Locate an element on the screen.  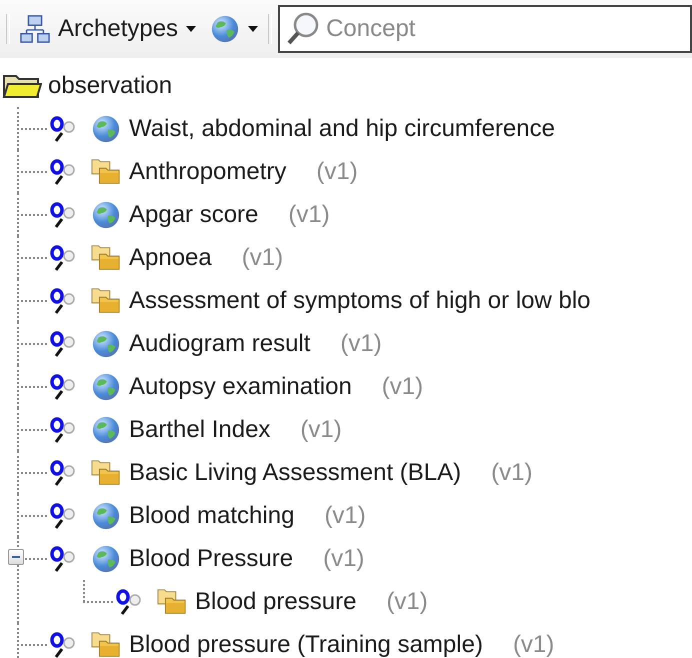
open-folder-icon is located at coordinates (22, 85).